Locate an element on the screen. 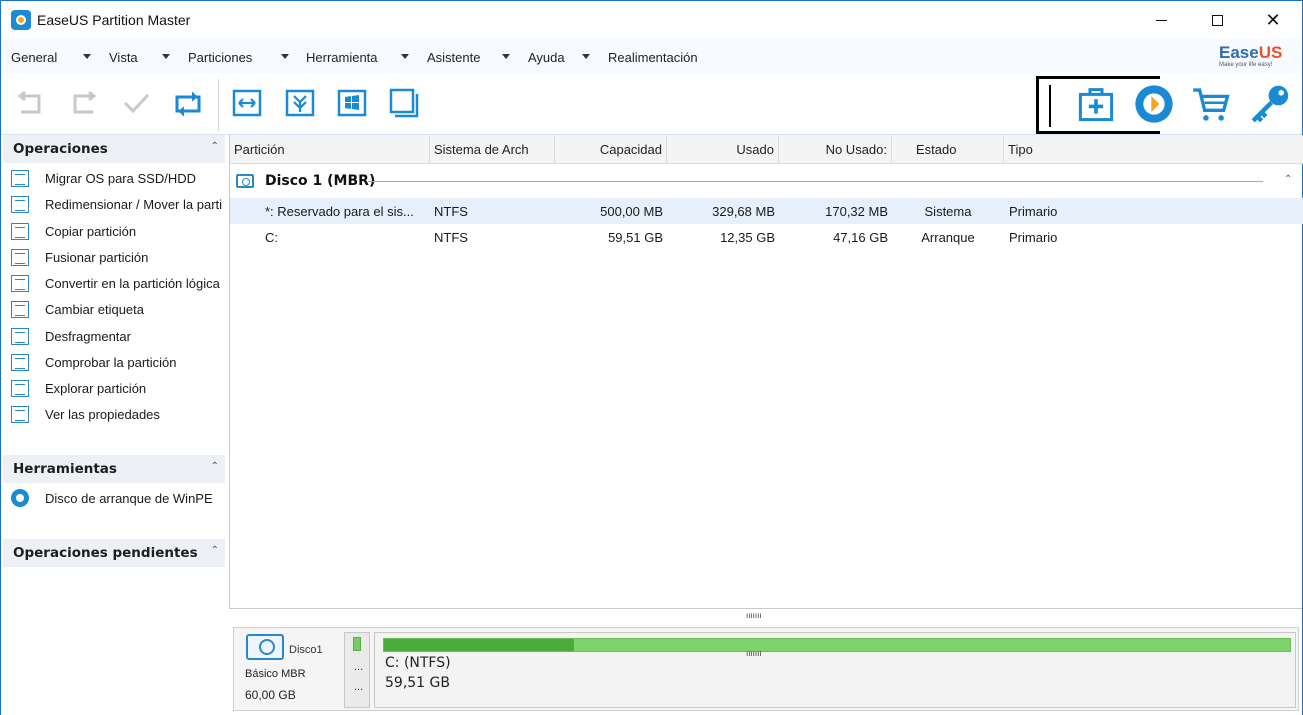 The height and width of the screenshot is (715, 1303). column-usado: Usado is located at coordinates (723, 149).